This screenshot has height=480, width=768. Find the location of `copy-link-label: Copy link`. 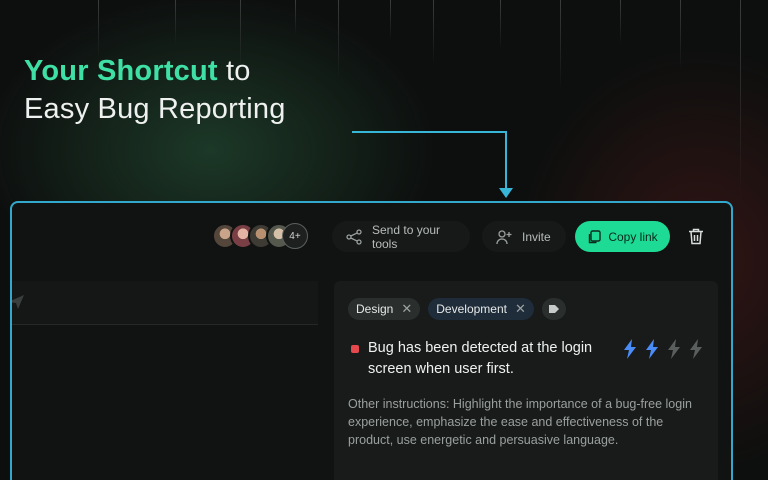

copy-link-label: Copy link is located at coordinates (633, 236).